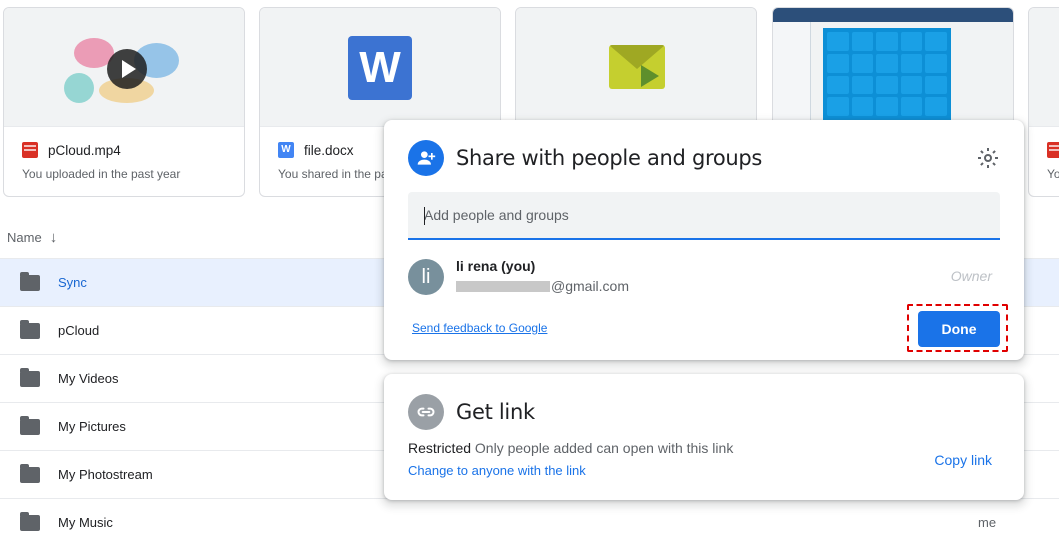  I want to click on file-card-pcloud-mp4: pCloud.mp4 You uploaded in the past year, so click(124, 102).